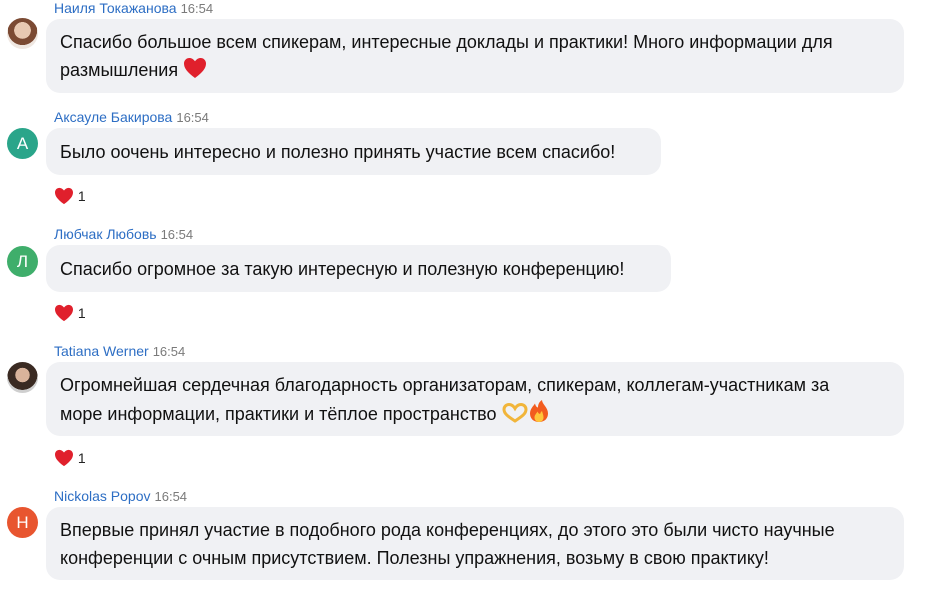 The height and width of the screenshot is (594, 940). Describe the element at coordinates (101, 351) in the screenshot. I see `author-name: Tatiana Werner` at that location.